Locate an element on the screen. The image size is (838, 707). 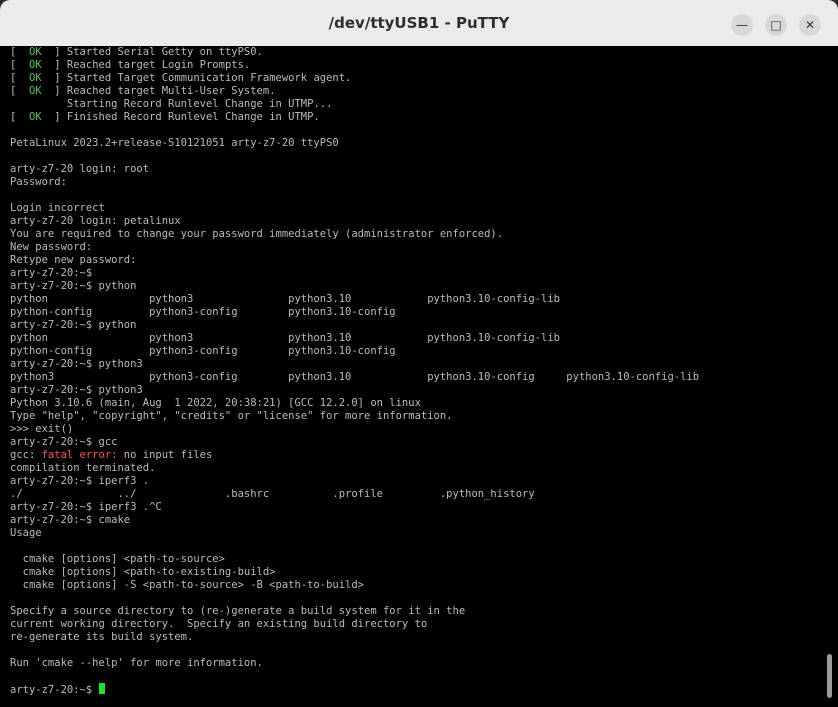
terminal-line: arty-z7-20:~$ iperf3 . is located at coordinates (80, 481).